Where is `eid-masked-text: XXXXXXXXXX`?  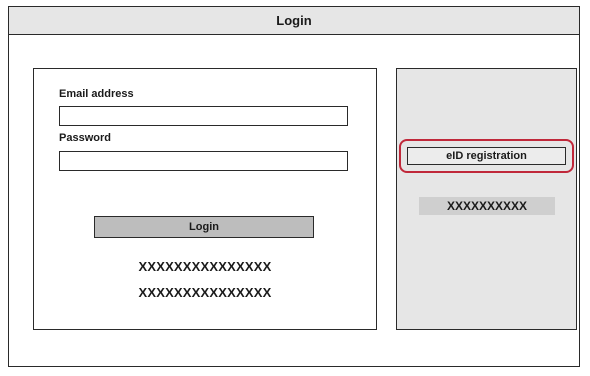
eid-masked-text: XXXXXXXXXX is located at coordinates (487, 206).